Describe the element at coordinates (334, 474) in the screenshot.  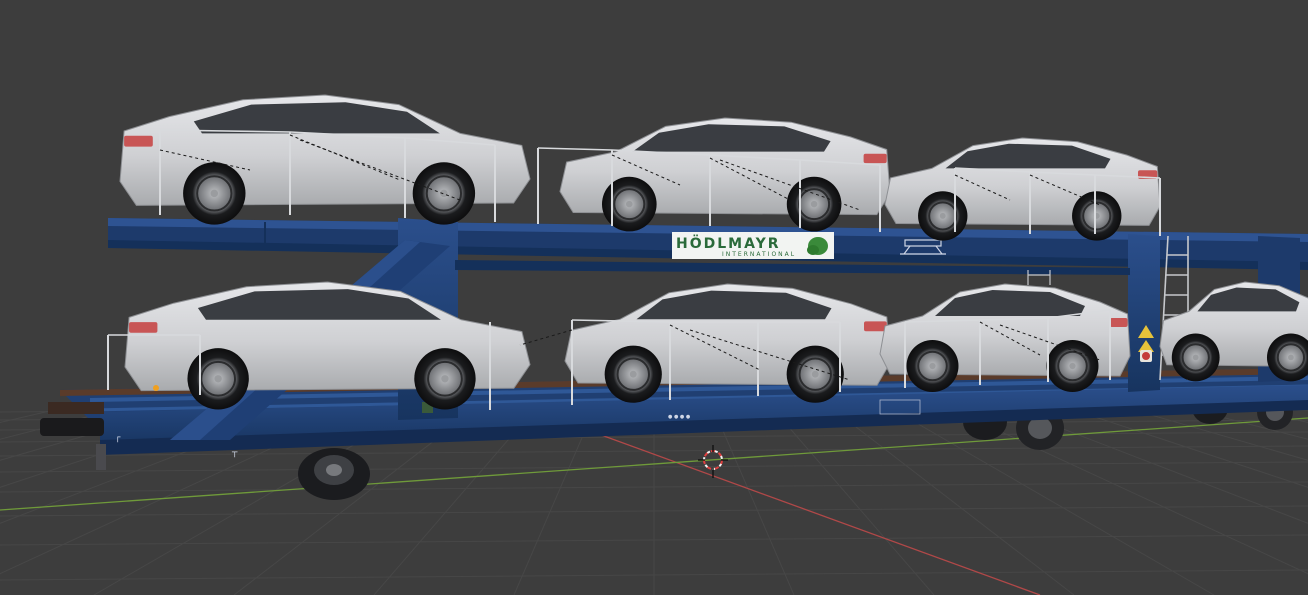
I see `front-bogie` at that location.